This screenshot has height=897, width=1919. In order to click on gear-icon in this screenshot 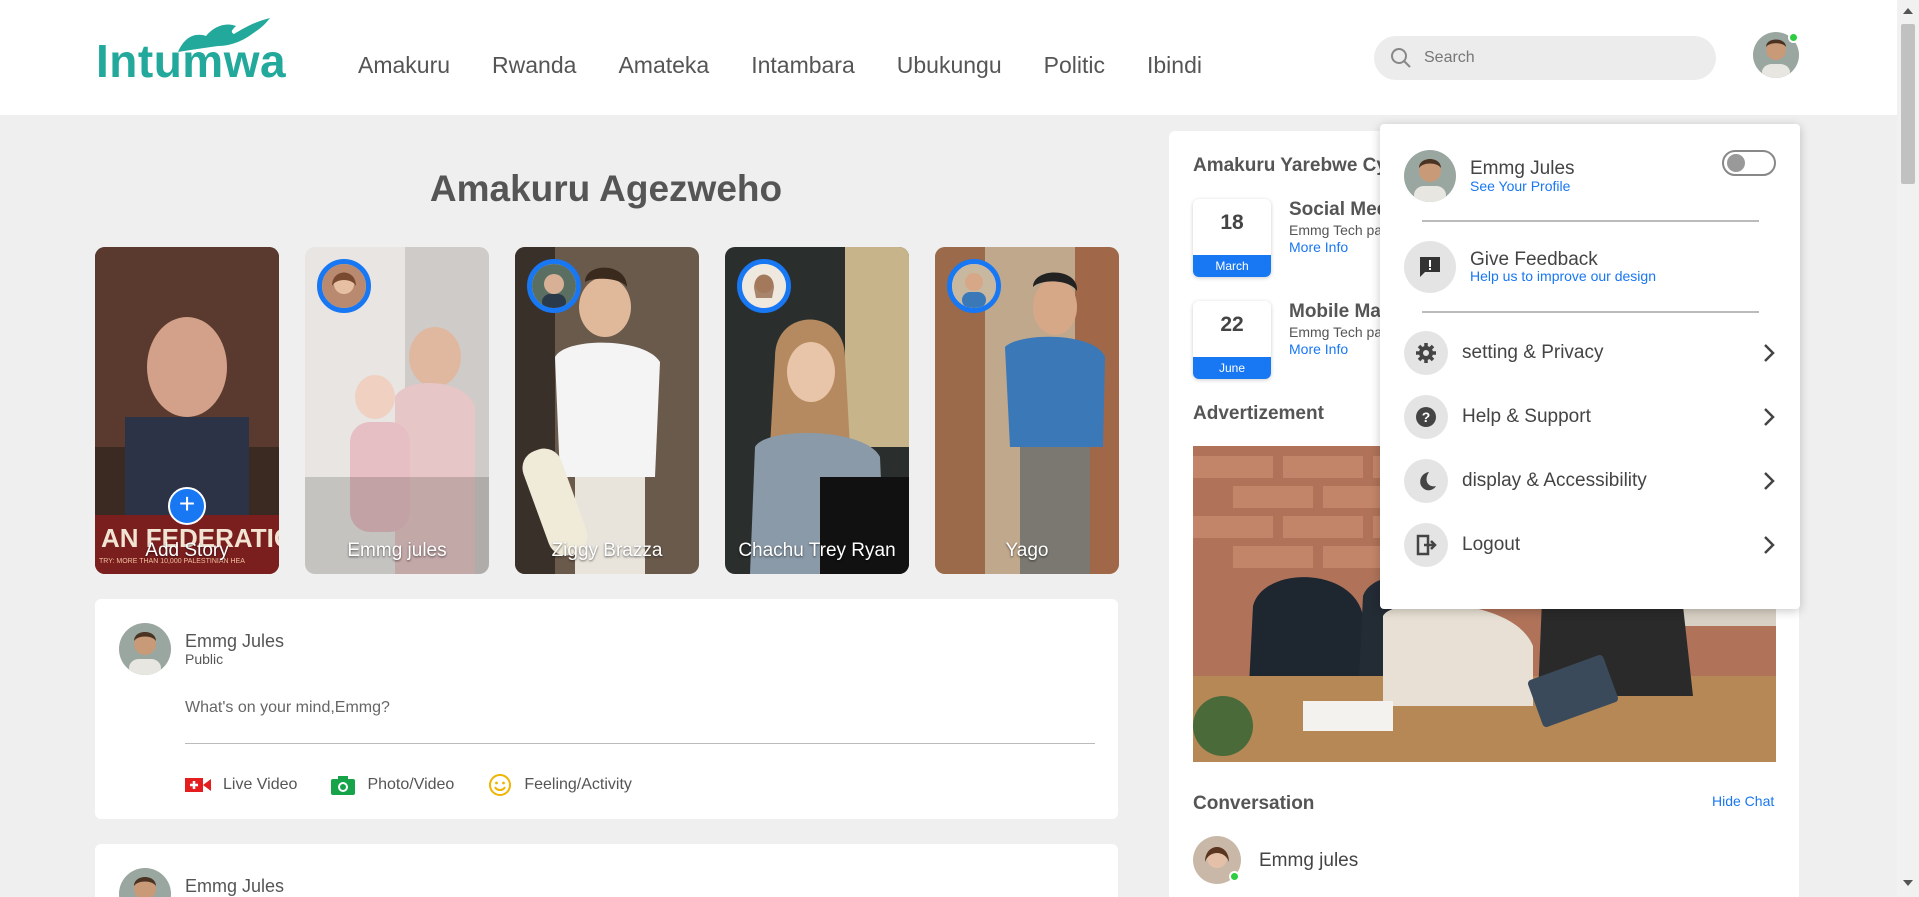, I will do `click(1426, 353)`.